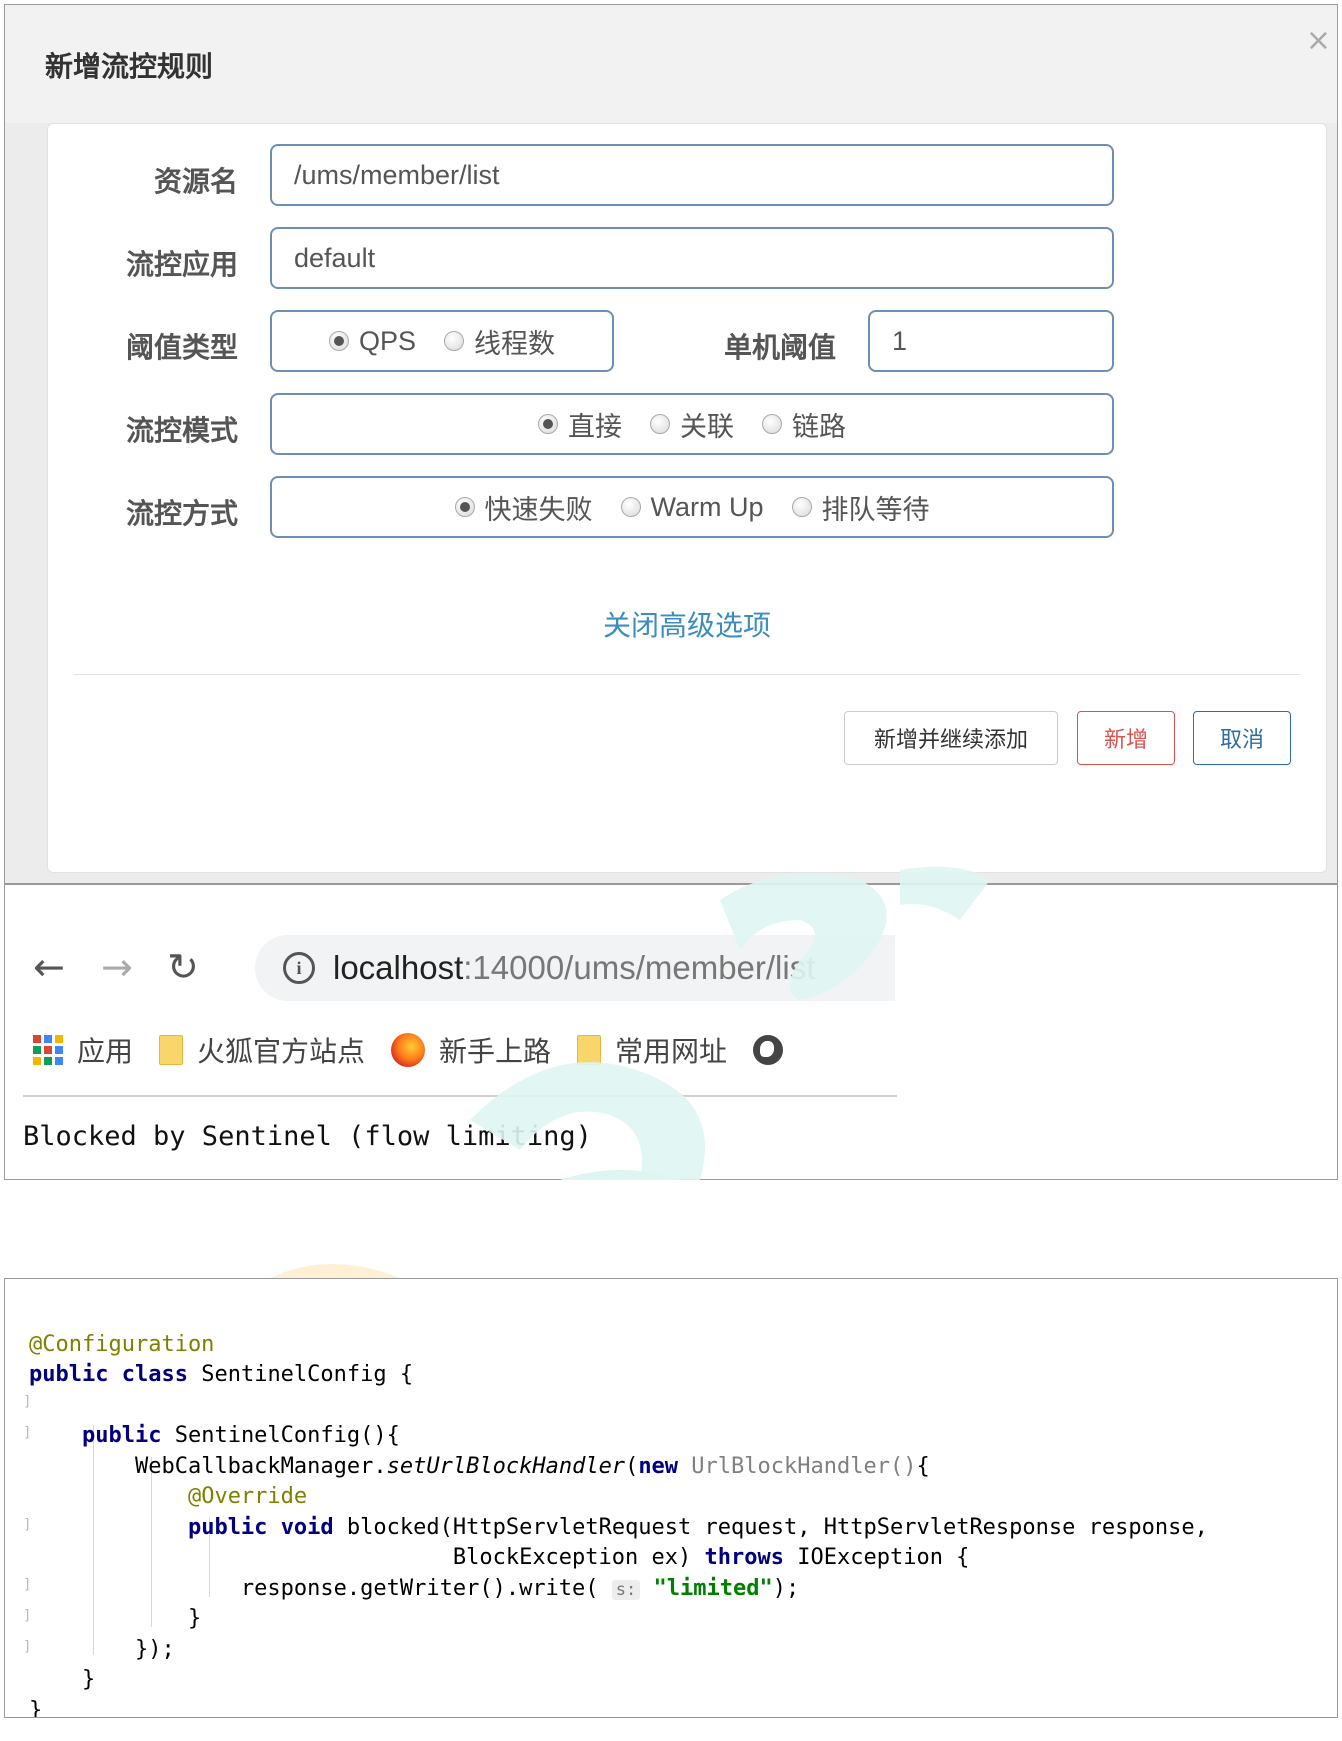  What do you see at coordinates (1126, 738) in the screenshot?
I see `add-button: 新增` at bounding box center [1126, 738].